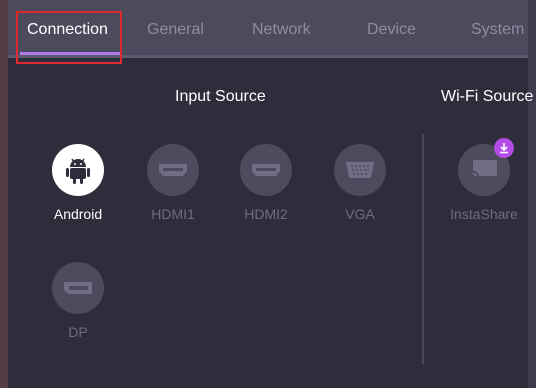 This screenshot has width=536, height=388. I want to click on wifi-source-title: Wi-Fi Source, so click(487, 96).